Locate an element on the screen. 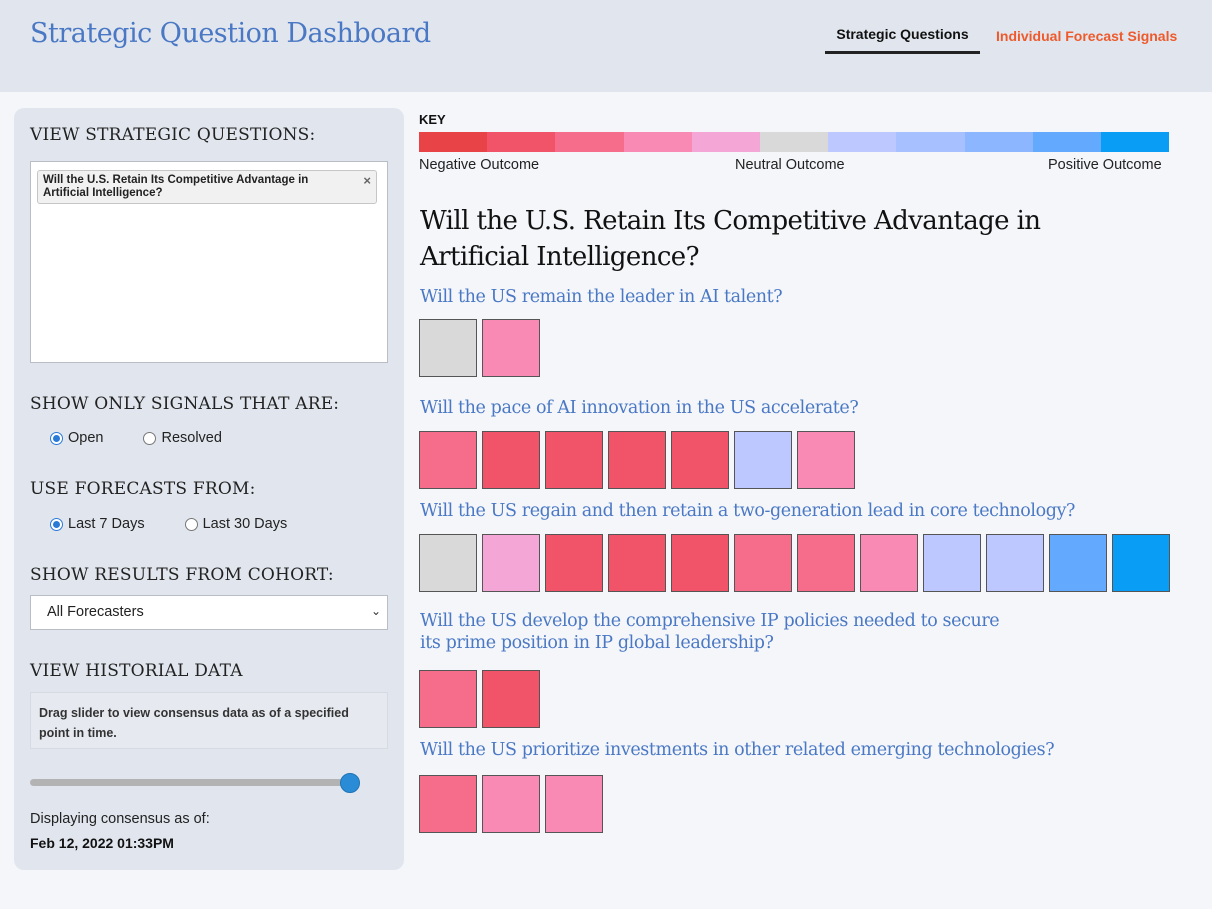 The width and height of the screenshot is (1212, 909). key-positive-label: Positive Outcome is located at coordinates (1105, 165).